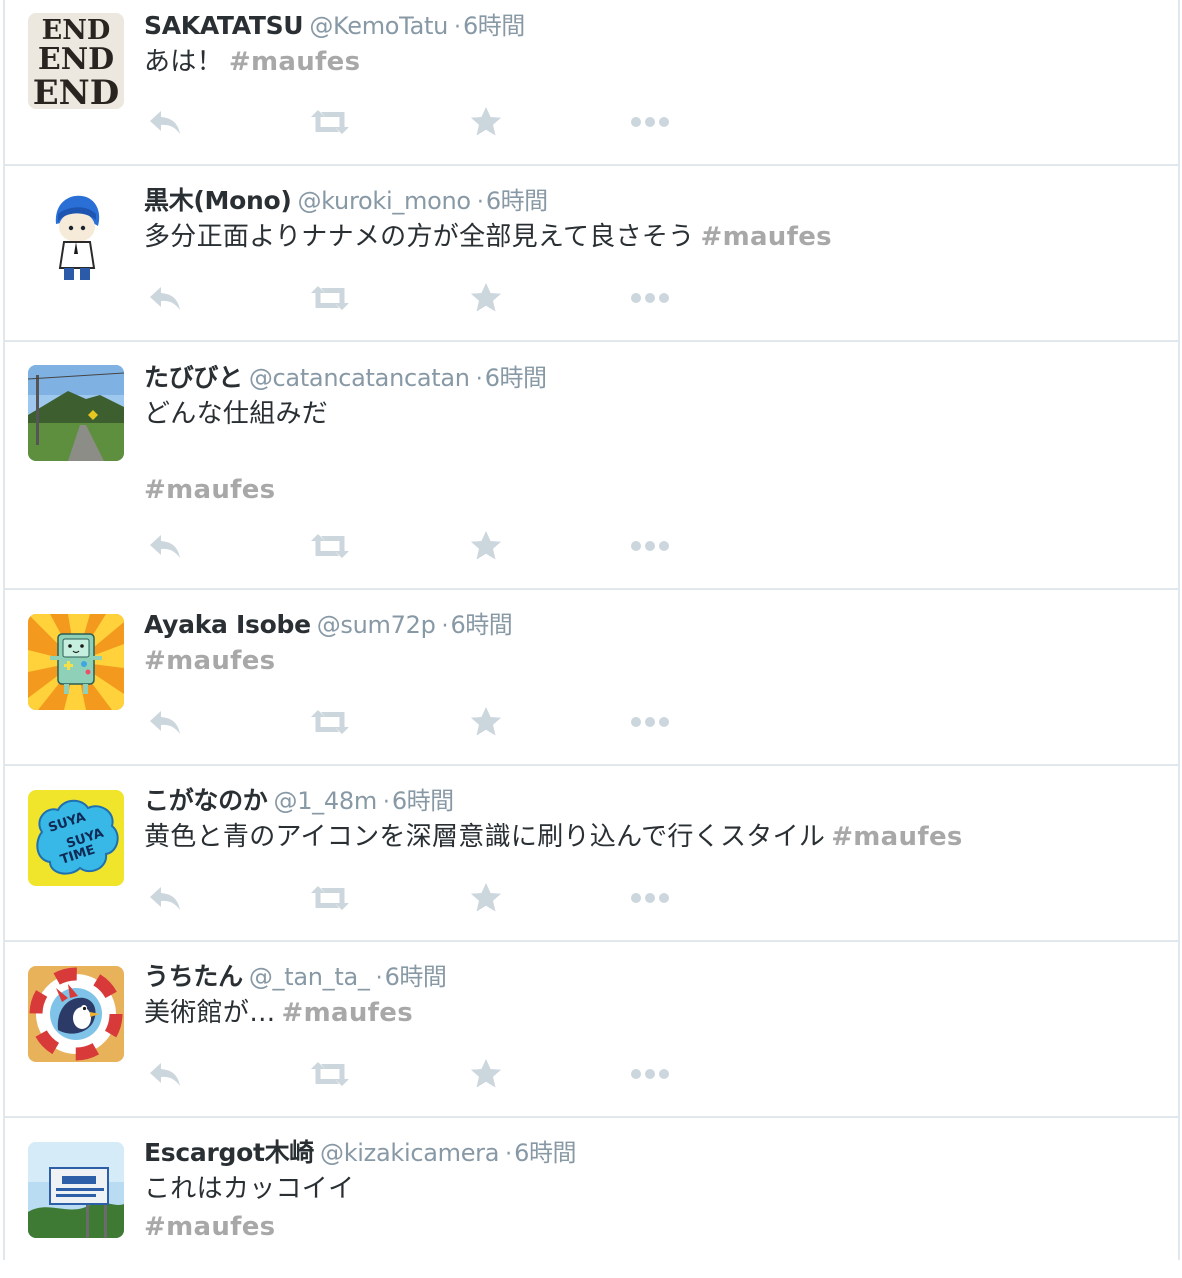  What do you see at coordinates (651, 625) in the screenshot?
I see `tweet-header: Ayaka Isobe @sum72p ·6時間` at bounding box center [651, 625].